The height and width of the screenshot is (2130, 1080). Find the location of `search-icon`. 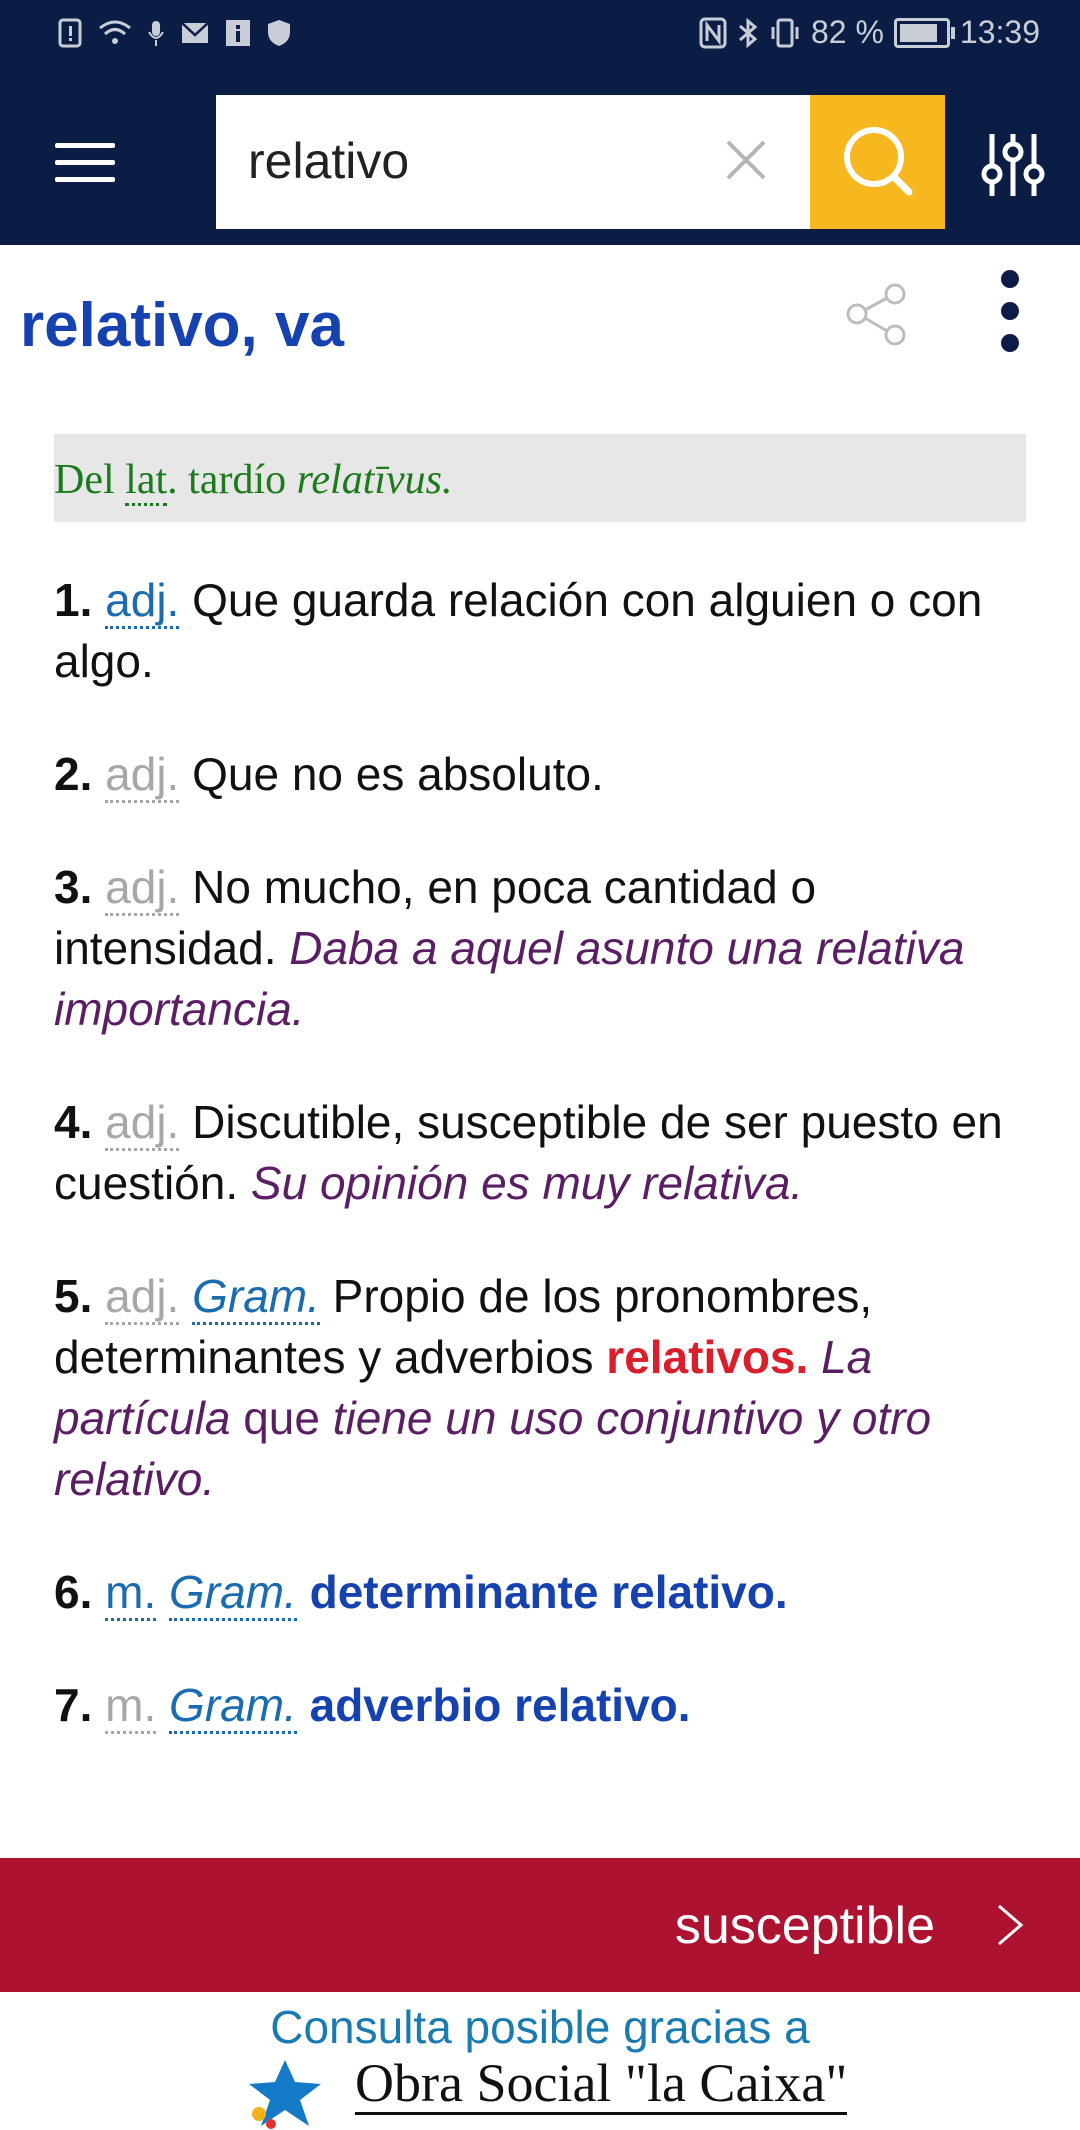

search-icon is located at coordinates (878, 161).